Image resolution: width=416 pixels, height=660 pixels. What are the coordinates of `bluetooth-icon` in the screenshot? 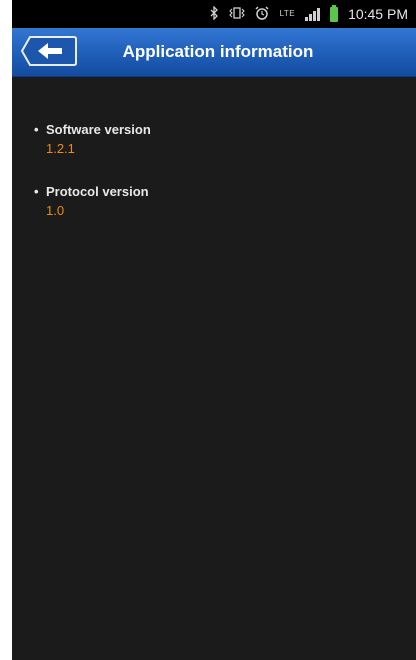 It's located at (214, 13).